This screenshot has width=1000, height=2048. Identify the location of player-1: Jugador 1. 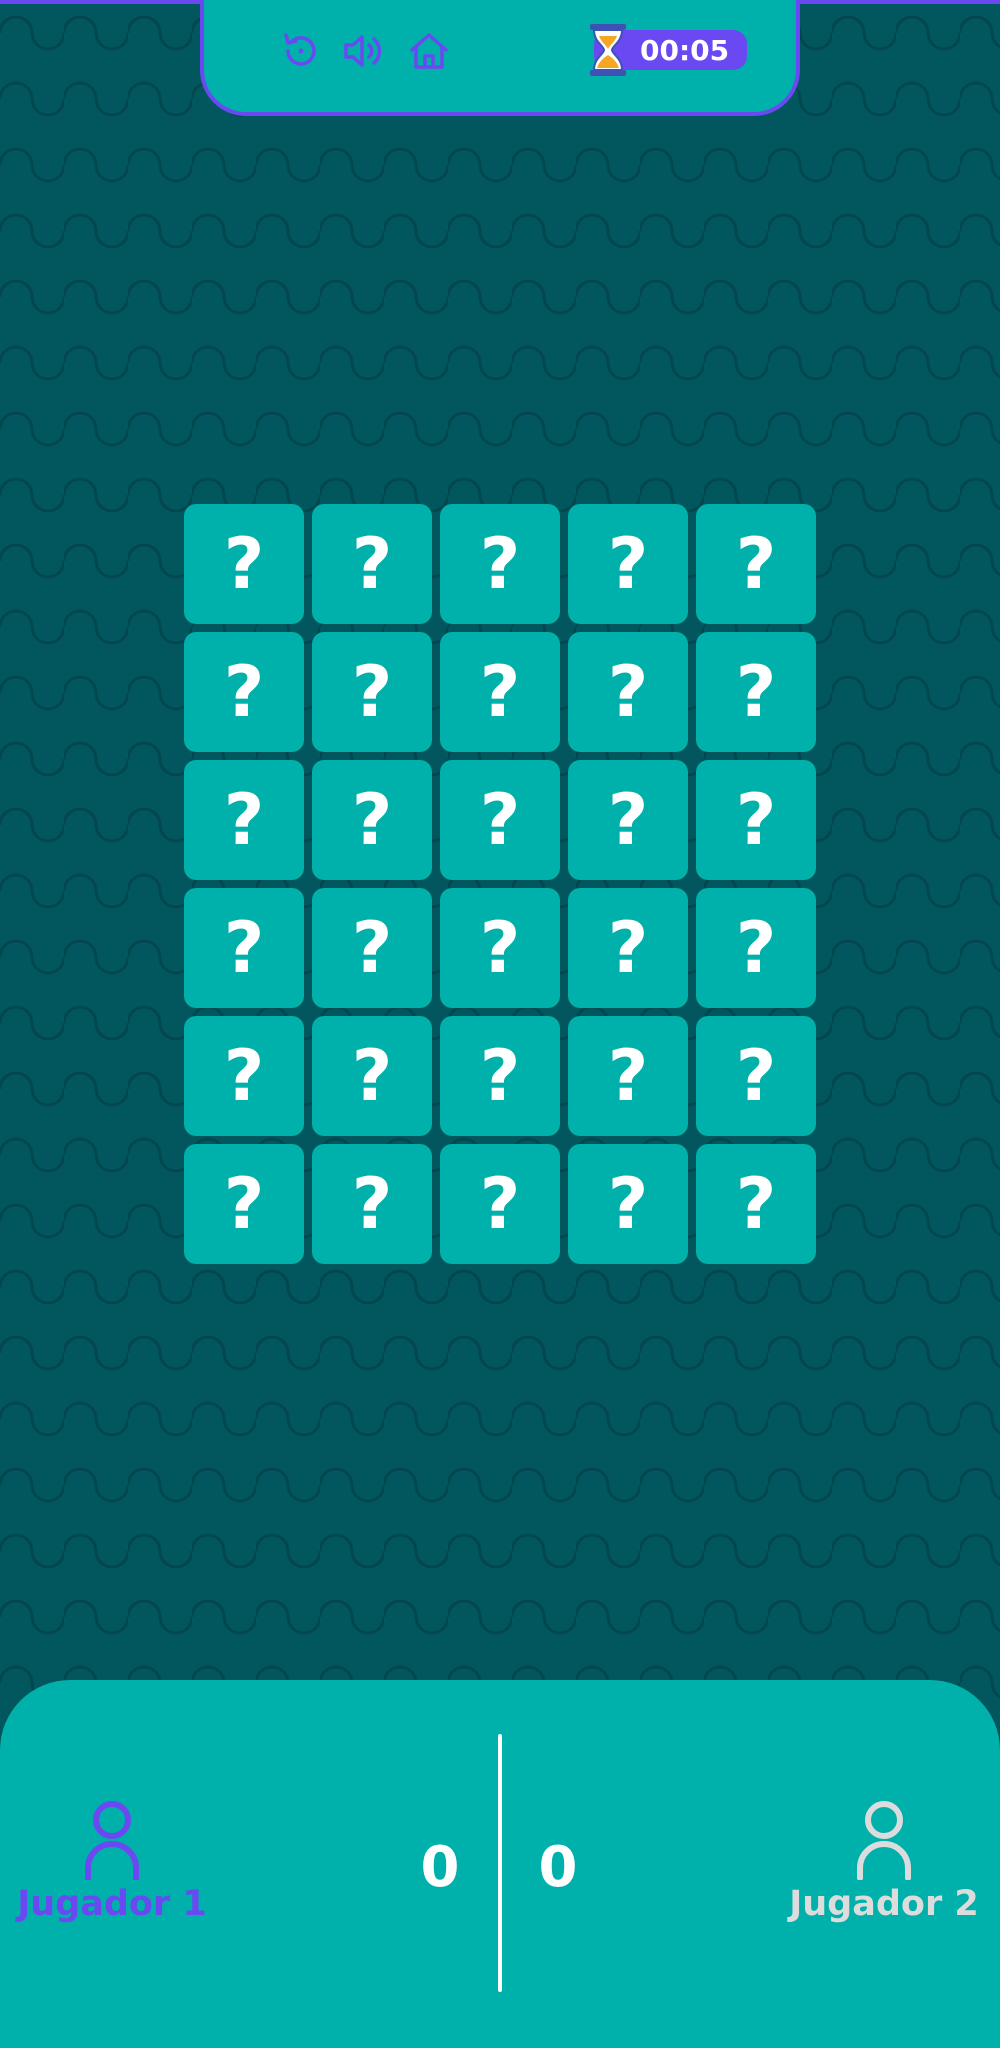
(116, 1862).